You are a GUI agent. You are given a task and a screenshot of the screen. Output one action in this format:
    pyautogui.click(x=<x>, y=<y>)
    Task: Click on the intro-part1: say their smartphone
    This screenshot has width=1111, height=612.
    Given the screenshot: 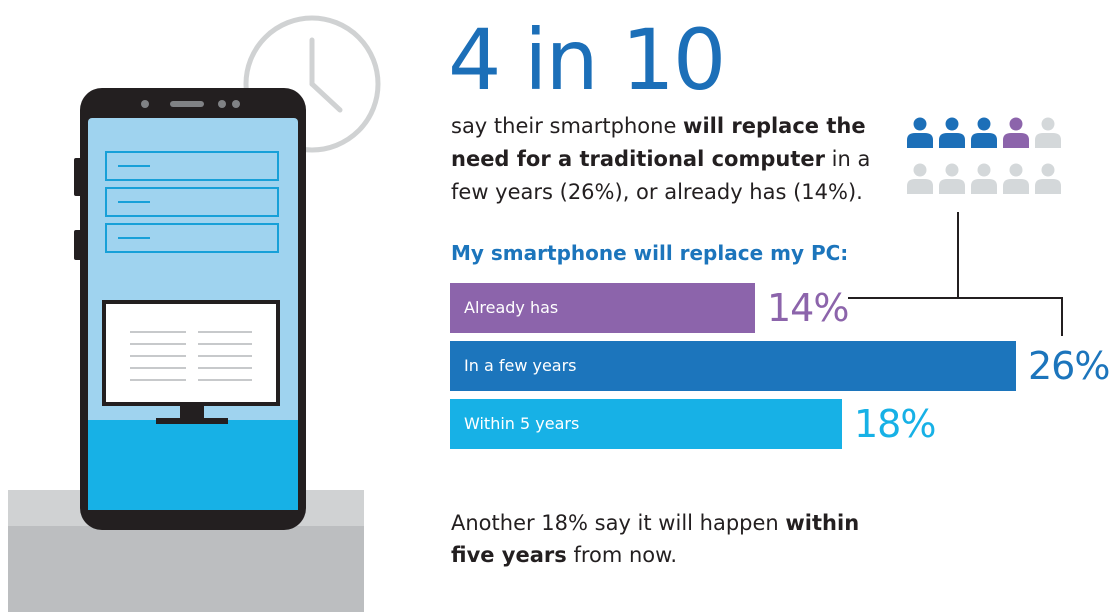 What is the action you would take?
    pyautogui.click(x=567, y=126)
    